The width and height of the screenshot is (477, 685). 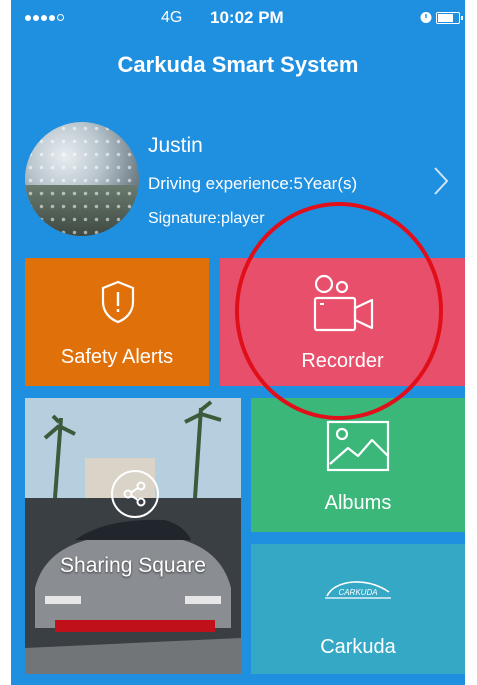 I want to click on signature: Signature:player, so click(x=206, y=218).